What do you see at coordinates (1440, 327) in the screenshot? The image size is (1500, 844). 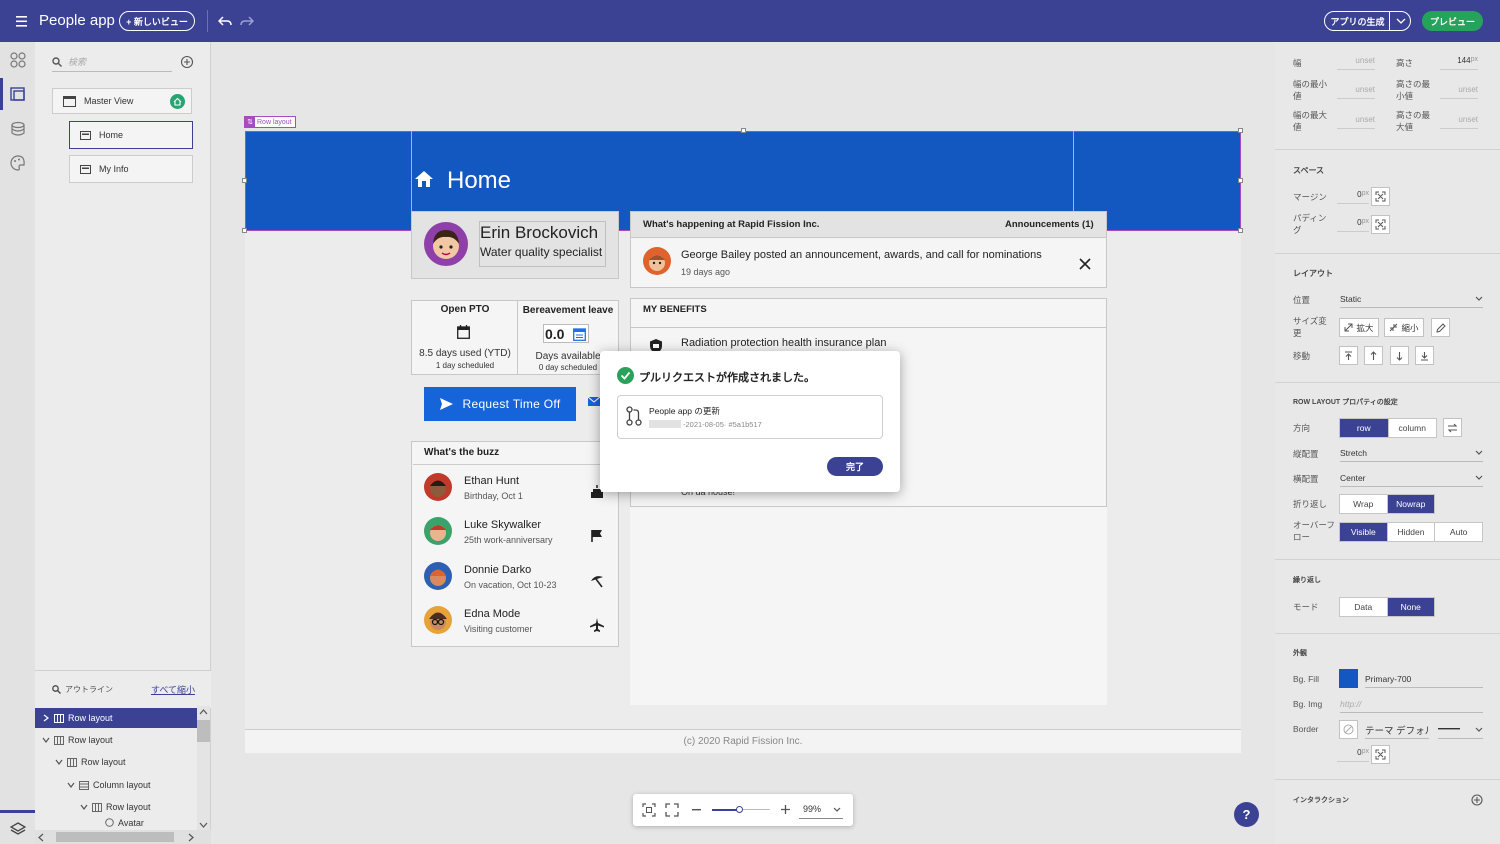 I see `edit-icon` at bounding box center [1440, 327].